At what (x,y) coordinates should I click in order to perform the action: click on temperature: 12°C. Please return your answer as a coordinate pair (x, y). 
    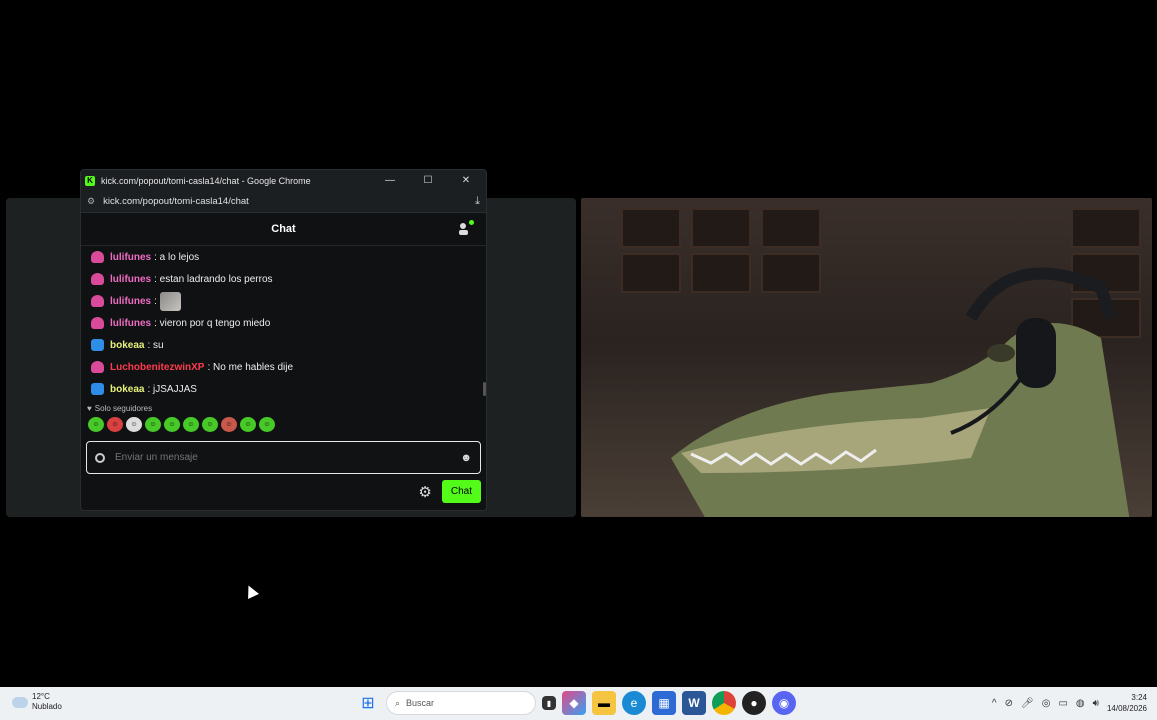
    Looking at the image, I should click on (41, 696).